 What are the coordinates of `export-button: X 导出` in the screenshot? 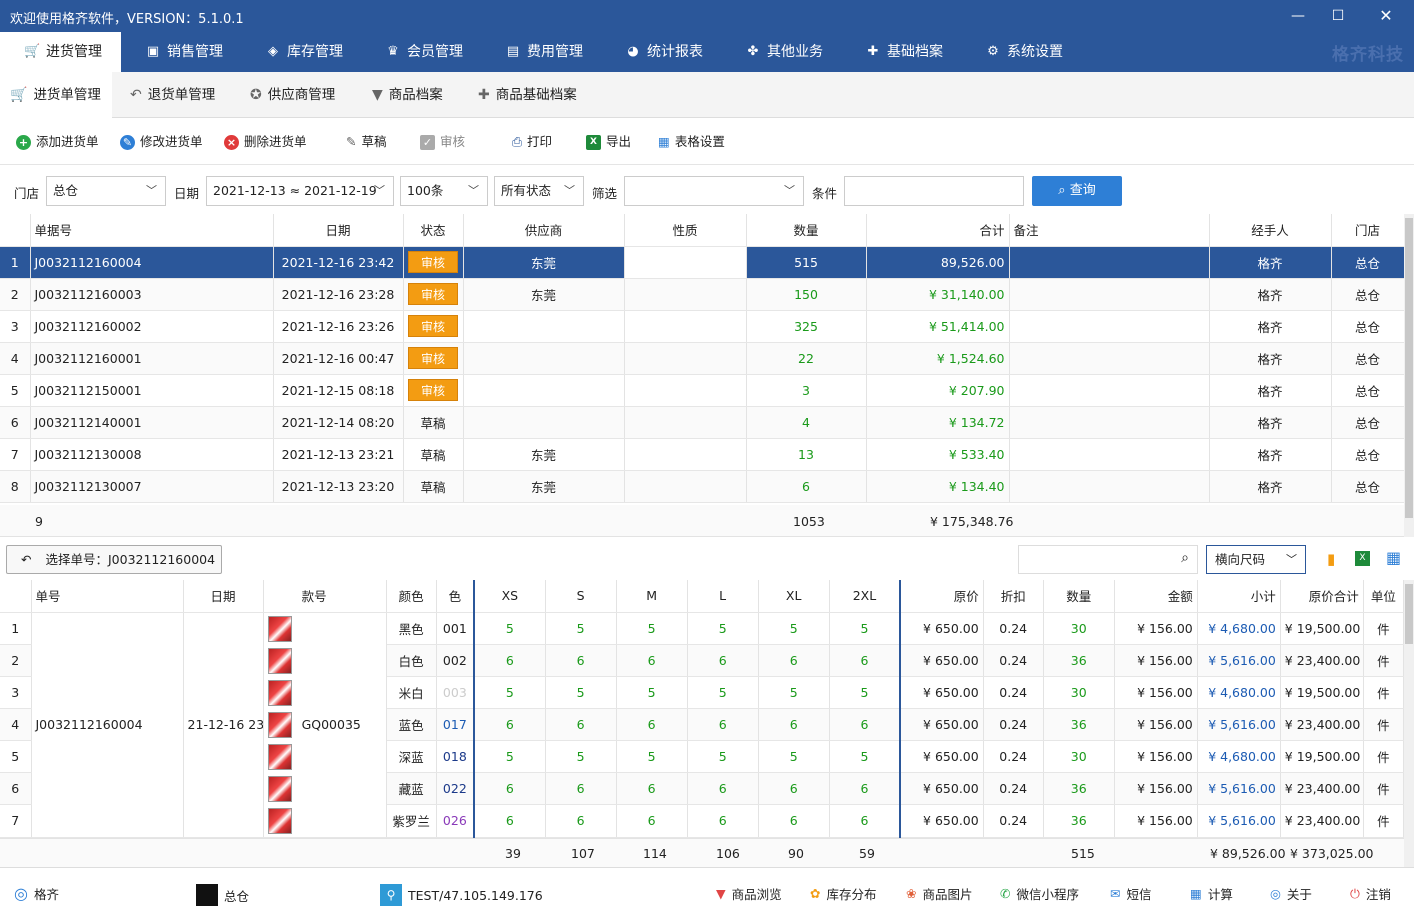 It's located at (608, 142).